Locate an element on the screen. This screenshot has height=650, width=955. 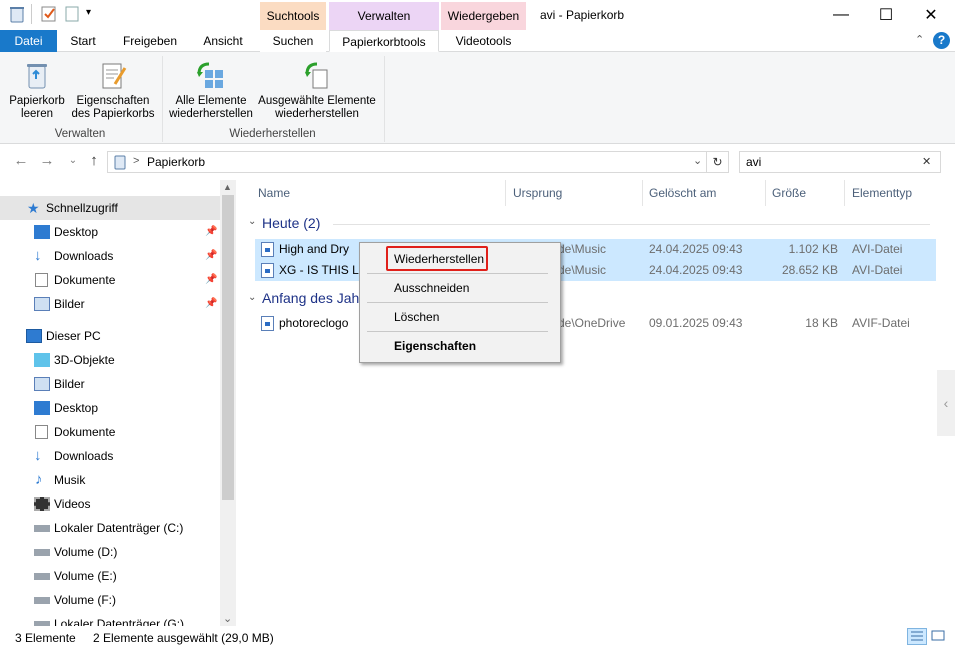
image-file-icon is located at coordinates (267, 323).